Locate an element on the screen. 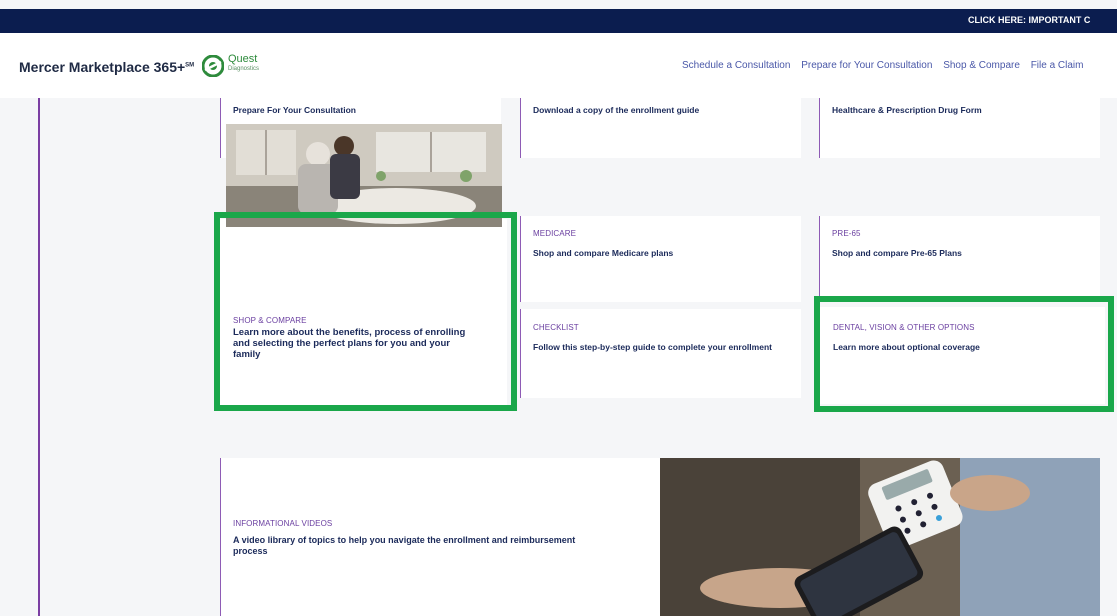 The height and width of the screenshot is (616, 1117). site-logo: Mercer Marketplace 365+SM is located at coordinates (106, 67).